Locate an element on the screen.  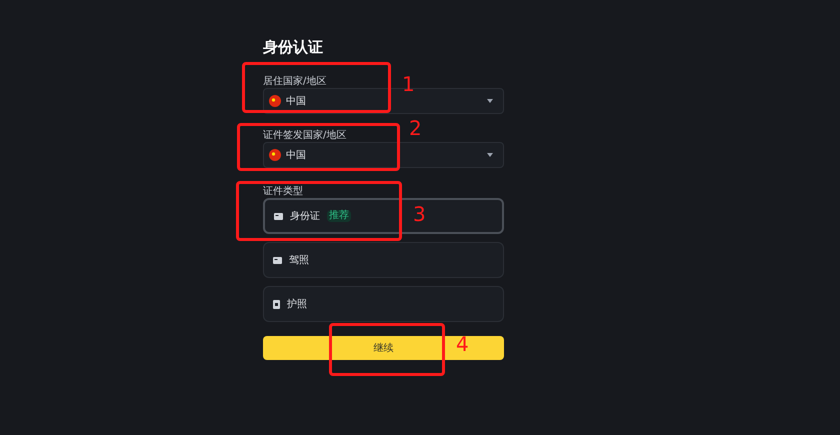
country-select: 中国 is located at coordinates (383, 155).